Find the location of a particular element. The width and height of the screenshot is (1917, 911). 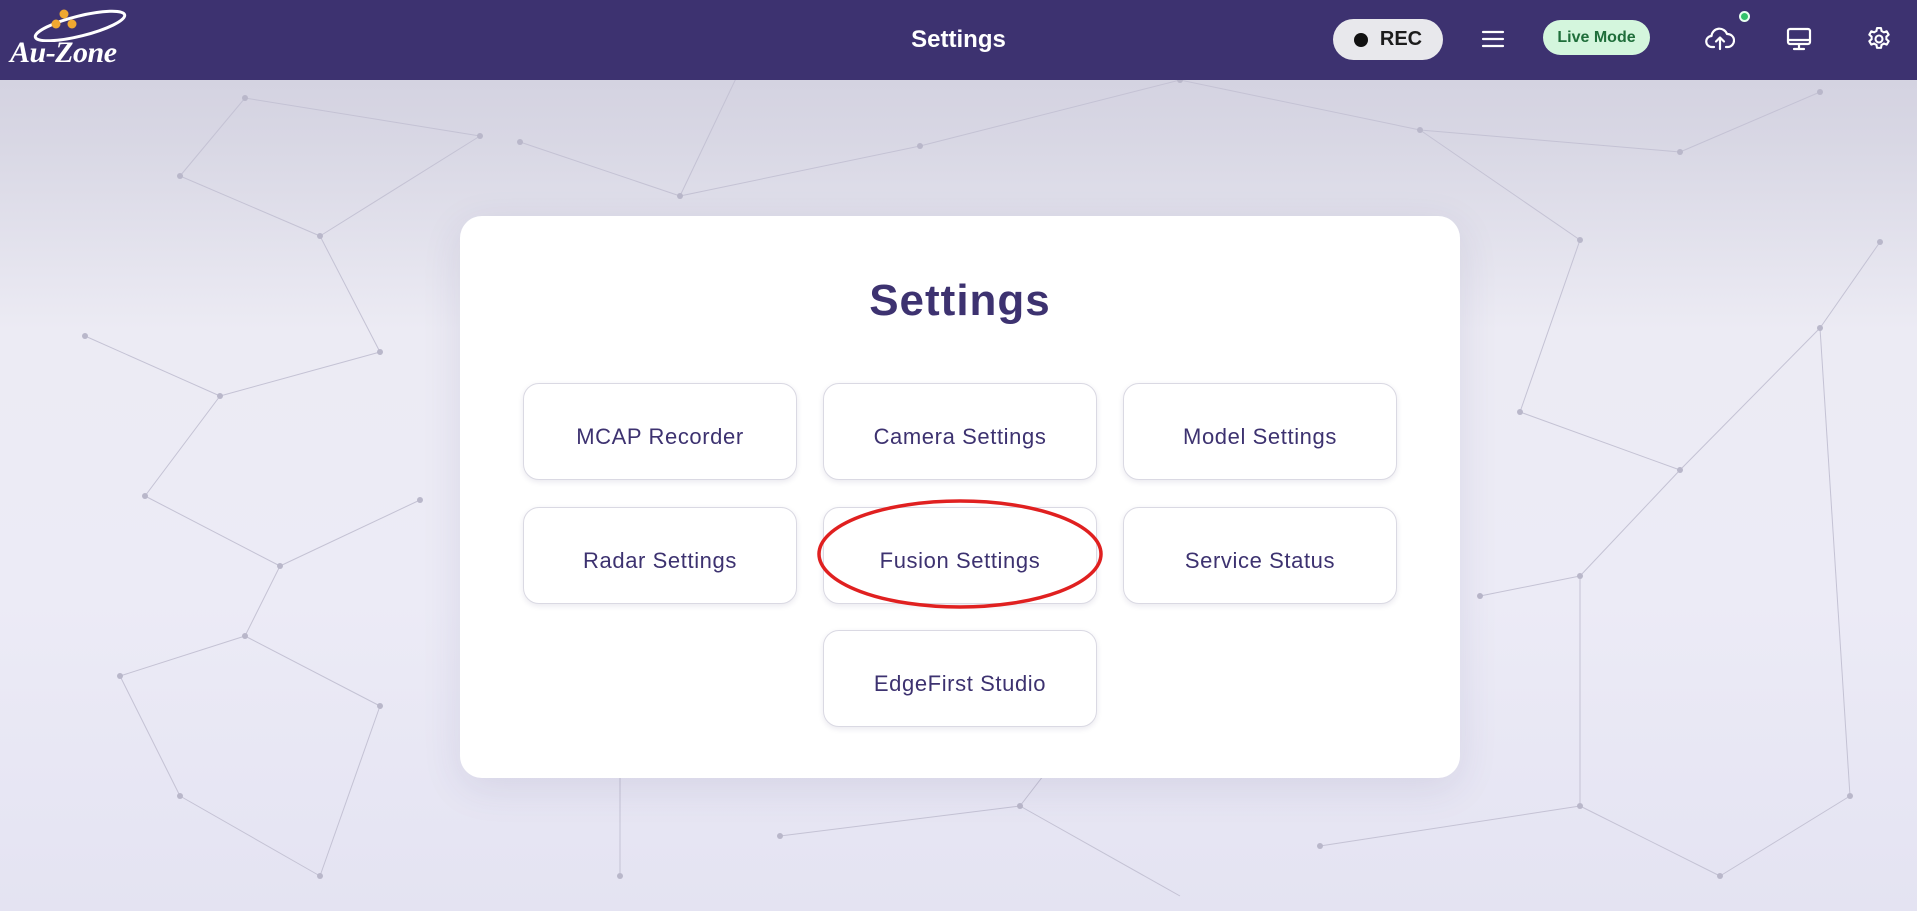

top-navigation-bar: Au-Zone Settings REC Live Mode is located at coordinates (958, 40).